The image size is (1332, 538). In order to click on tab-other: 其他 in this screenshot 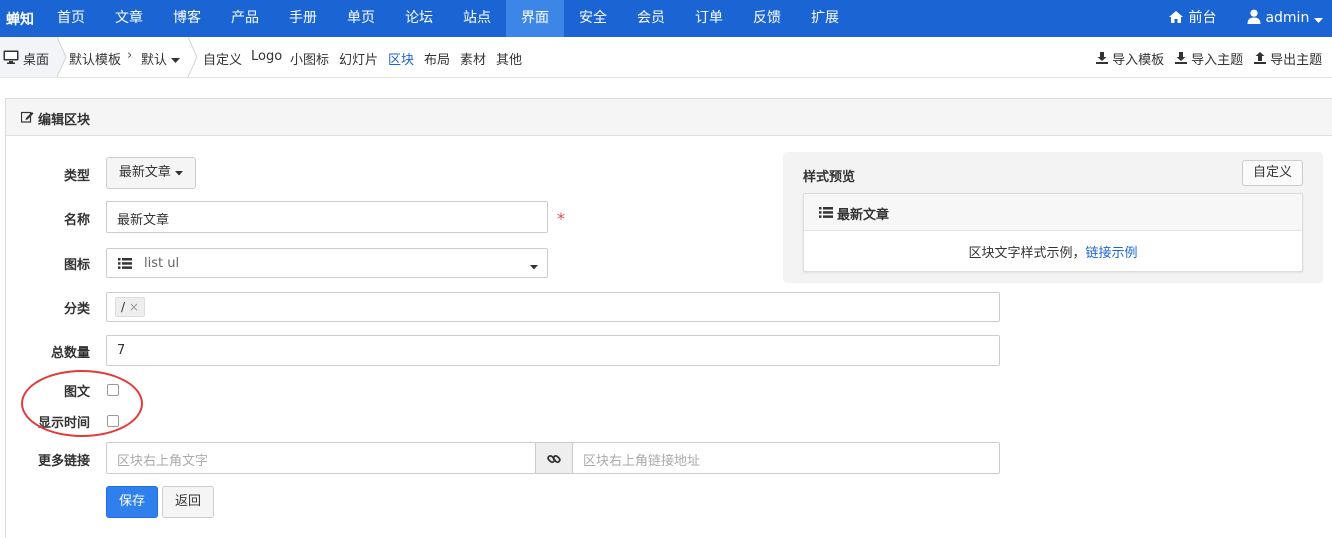, I will do `click(509, 58)`.